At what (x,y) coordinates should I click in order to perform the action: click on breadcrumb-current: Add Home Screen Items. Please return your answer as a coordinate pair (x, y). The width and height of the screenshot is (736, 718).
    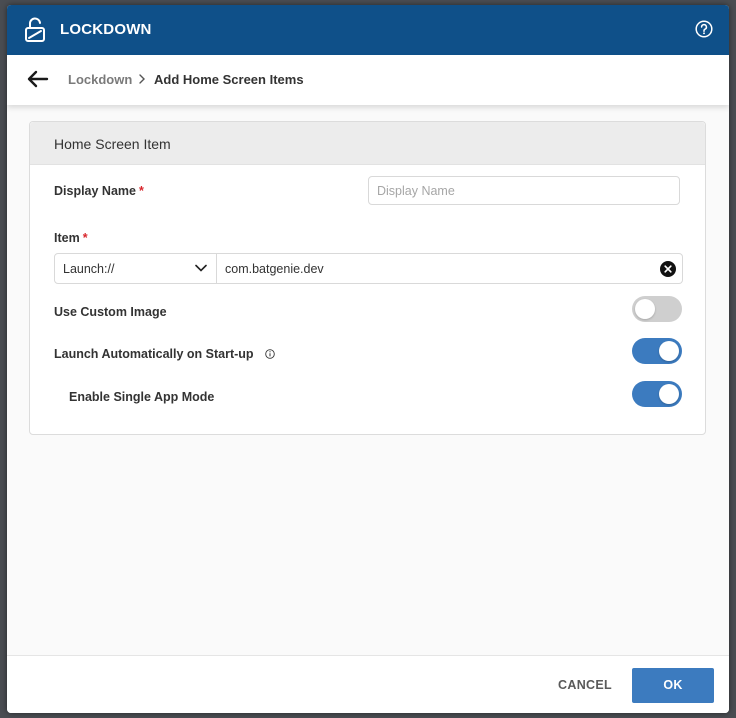
    Looking at the image, I should click on (229, 79).